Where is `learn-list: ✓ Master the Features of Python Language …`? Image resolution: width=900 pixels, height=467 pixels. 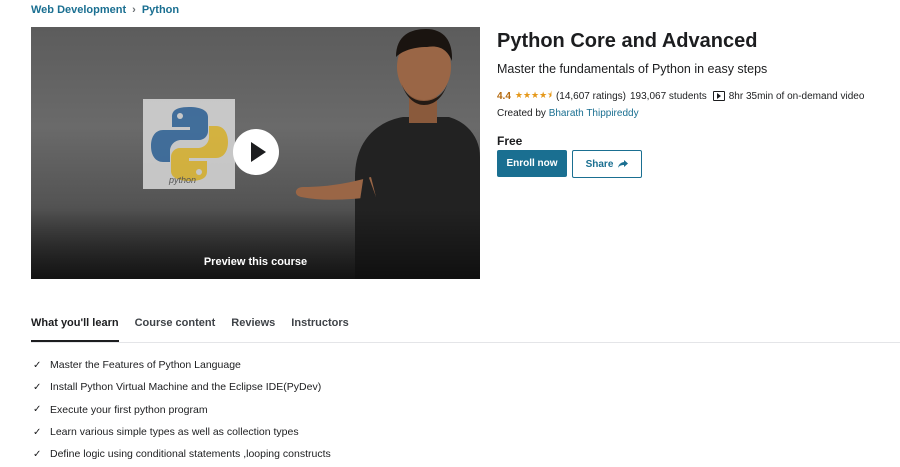 learn-list: ✓ Master the Features of Python Language … is located at coordinates (182, 409).